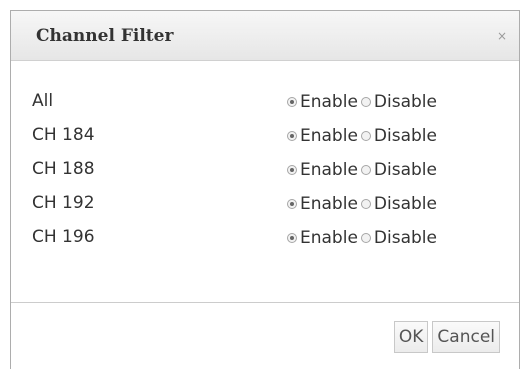 The height and width of the screenshot is (369, 526). What do you see at coordinates (265, 244) in the screenshot?
I see `channel-row-ch196: CH 196 Enable Disable` at bounding box center [265, 244].